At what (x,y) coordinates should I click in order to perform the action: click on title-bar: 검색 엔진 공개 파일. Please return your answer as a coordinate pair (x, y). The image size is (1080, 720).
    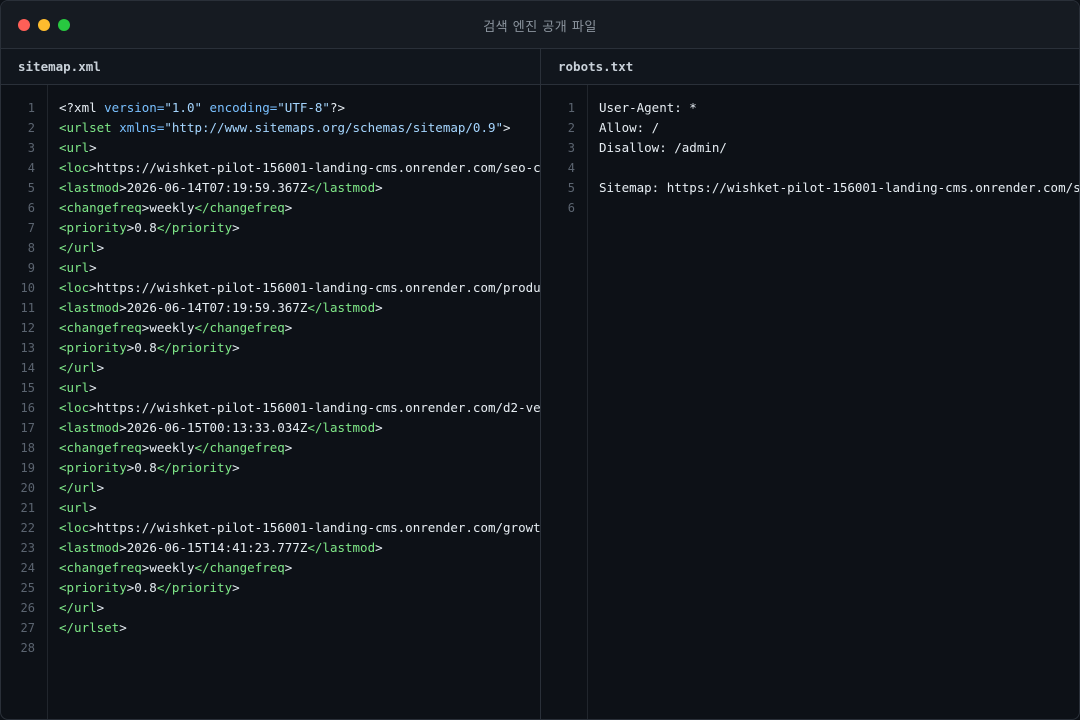
    Looking at the image, I should click on (540, 25).